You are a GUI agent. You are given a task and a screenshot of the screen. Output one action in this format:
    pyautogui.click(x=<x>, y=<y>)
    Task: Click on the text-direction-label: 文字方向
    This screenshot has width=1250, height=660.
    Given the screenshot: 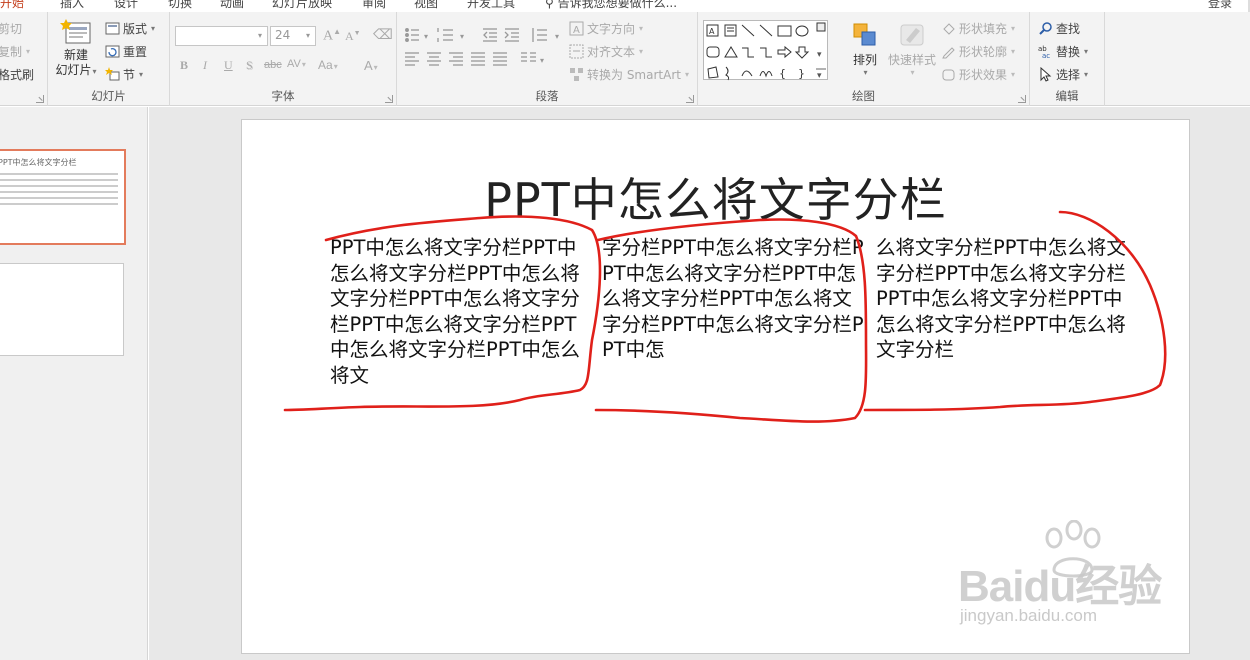 What is the action you would take?
    pyautogui.click(x=611, y=29)
    